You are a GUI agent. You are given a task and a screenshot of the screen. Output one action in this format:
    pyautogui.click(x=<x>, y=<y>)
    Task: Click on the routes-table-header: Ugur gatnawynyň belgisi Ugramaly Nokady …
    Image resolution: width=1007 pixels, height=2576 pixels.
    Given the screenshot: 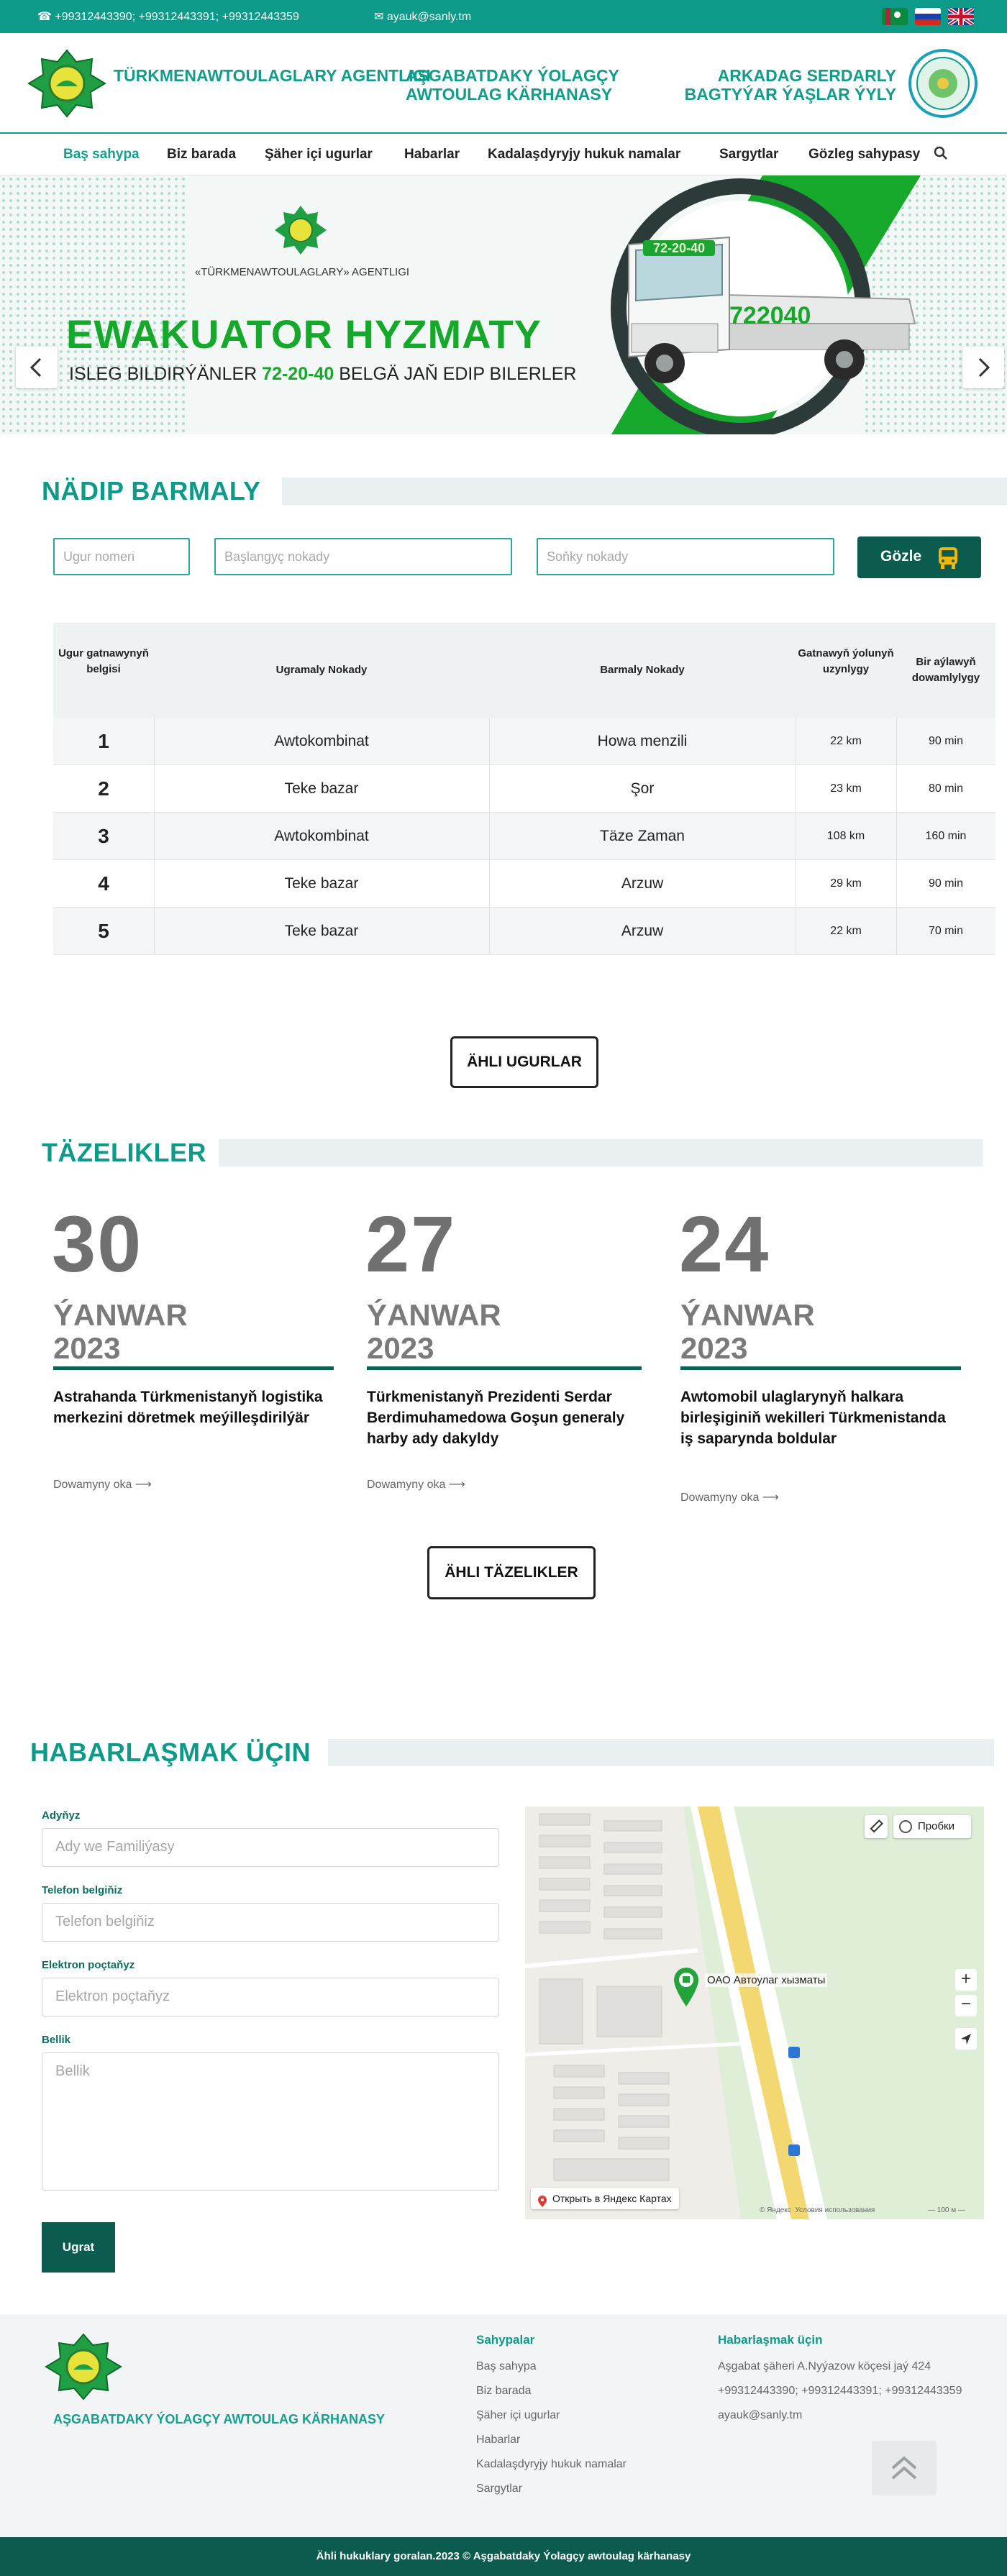 What is the action you would take?
    pyautogui.click(x=524, y=670)
    